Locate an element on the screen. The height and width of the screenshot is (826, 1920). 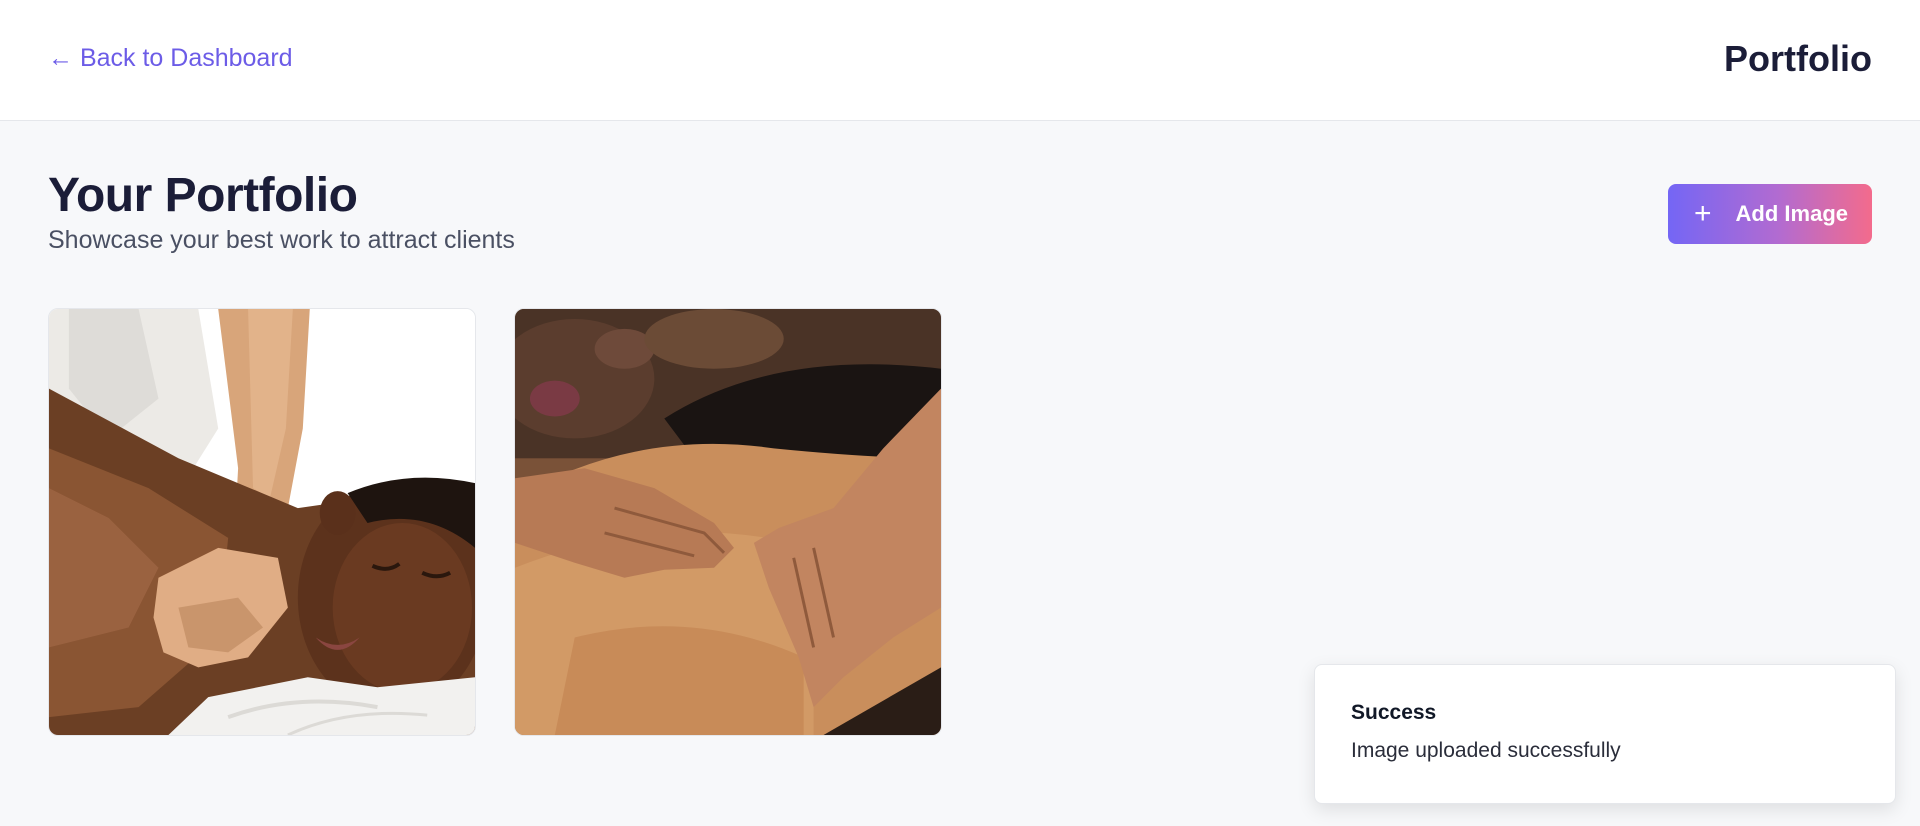
portfolio-heading: Your Portfolio is located at coordinates (203, 195).